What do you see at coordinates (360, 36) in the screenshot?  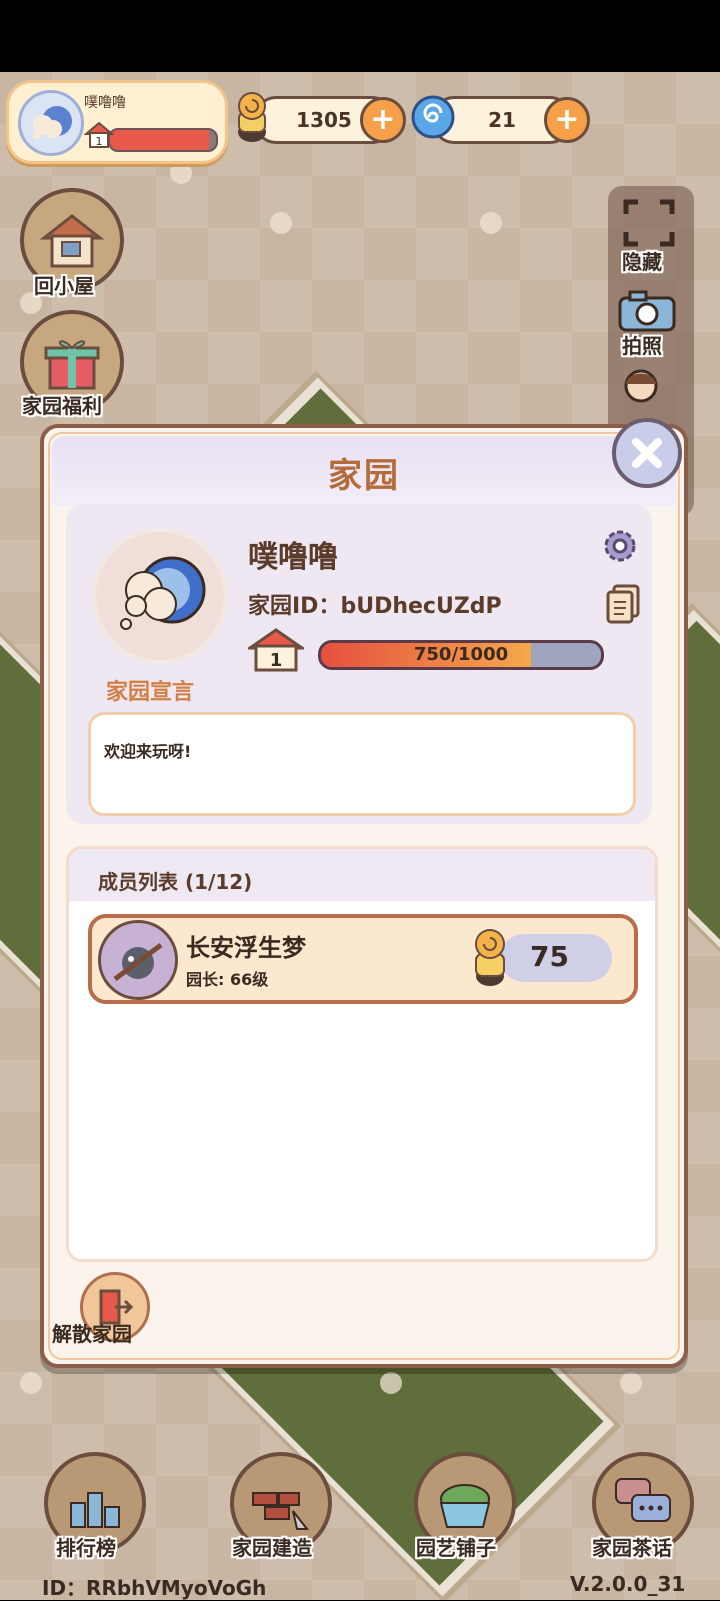 I see `status-bar` at bounding box center [360, 36].